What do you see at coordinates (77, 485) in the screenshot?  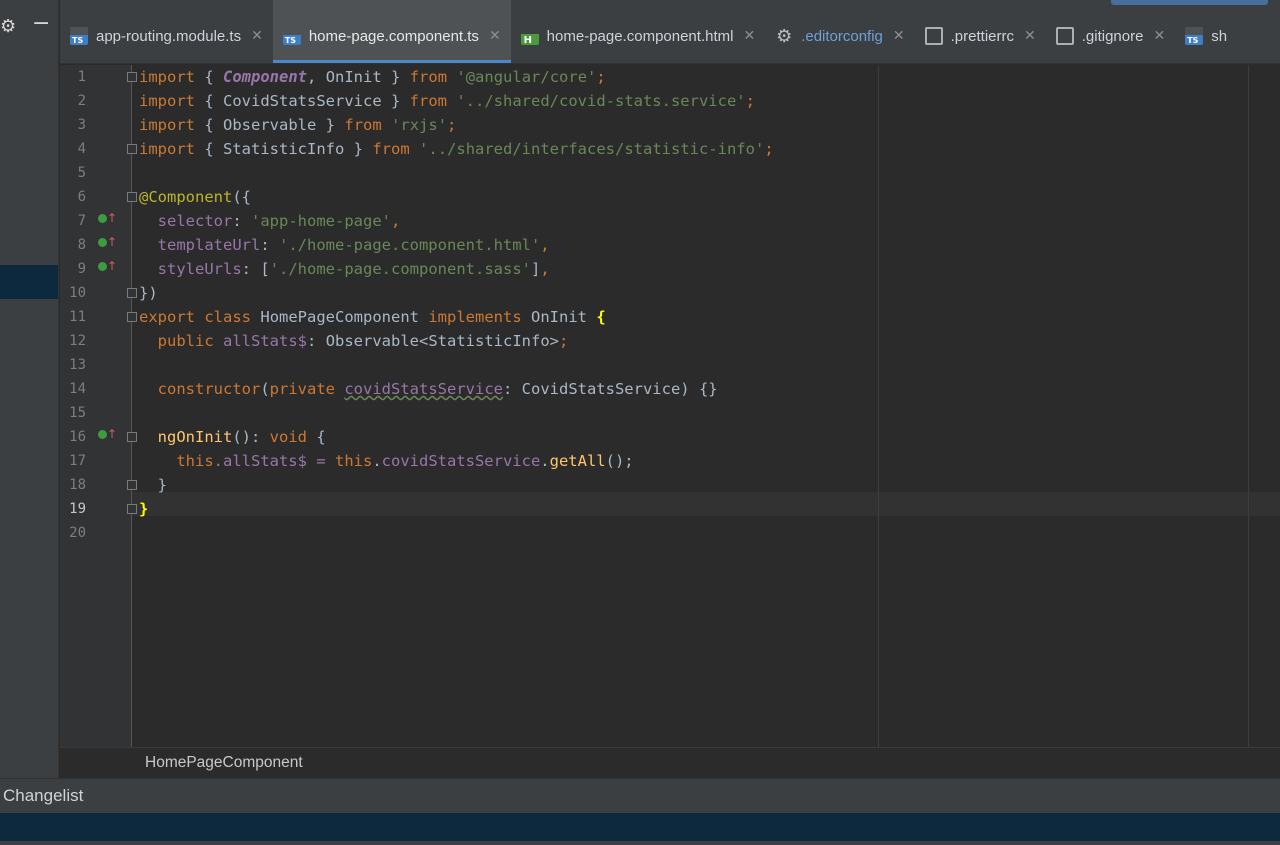 I see `line-number: 18` at bounding box center [77, 485].